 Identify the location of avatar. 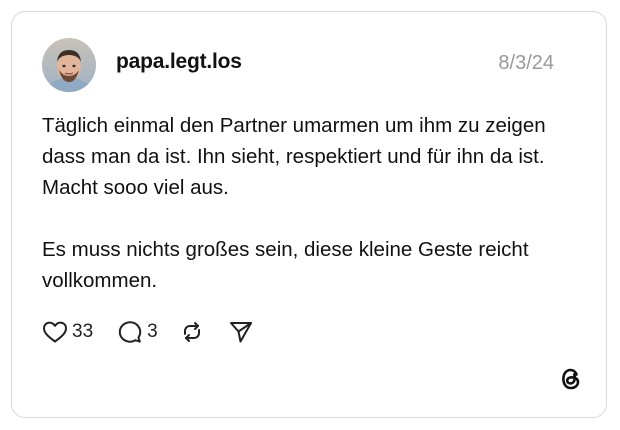
(69, 65).